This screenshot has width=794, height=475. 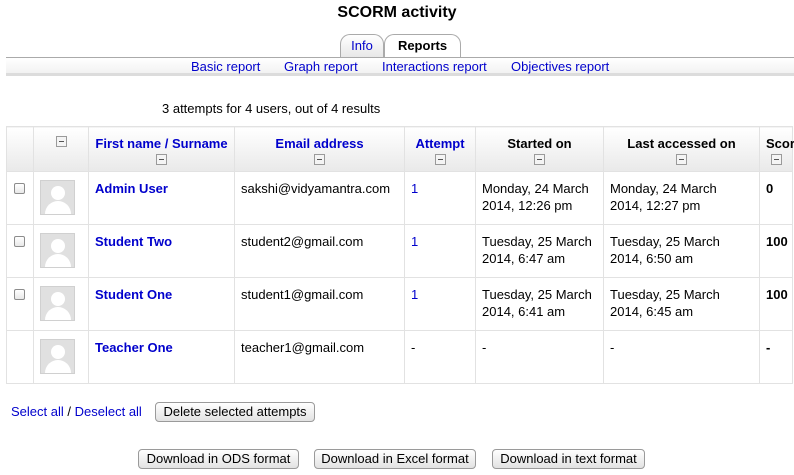 What do you see at coordinates (225, 66) in the screenshot?
I see `basic-report-link: Basic report` at bounding box center [225, 66].